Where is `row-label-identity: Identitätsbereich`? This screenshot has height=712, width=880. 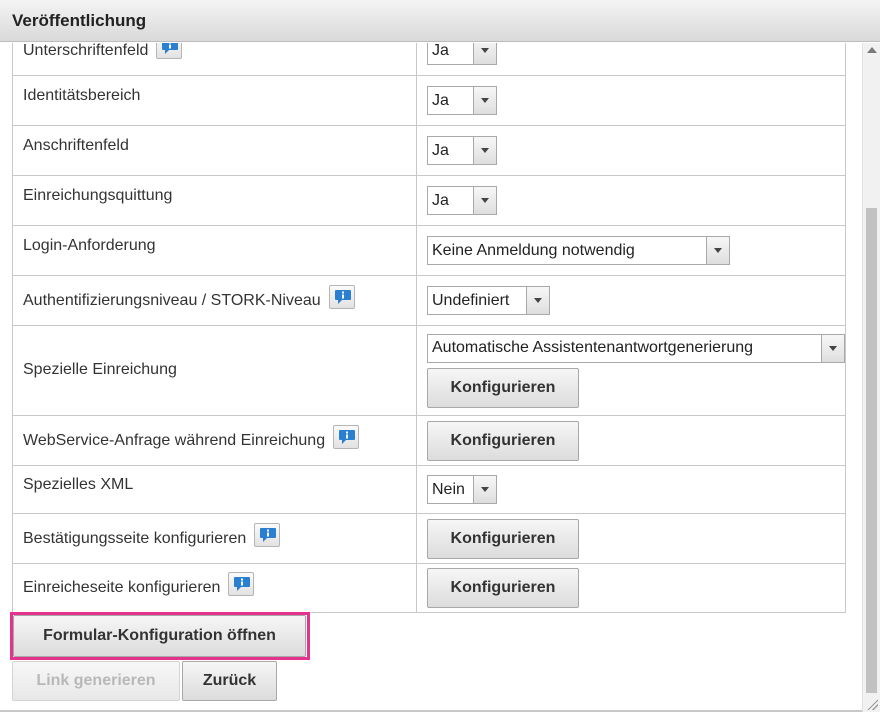 row-label-identity: Identitätsbereich is located at coordinates (82, 96).